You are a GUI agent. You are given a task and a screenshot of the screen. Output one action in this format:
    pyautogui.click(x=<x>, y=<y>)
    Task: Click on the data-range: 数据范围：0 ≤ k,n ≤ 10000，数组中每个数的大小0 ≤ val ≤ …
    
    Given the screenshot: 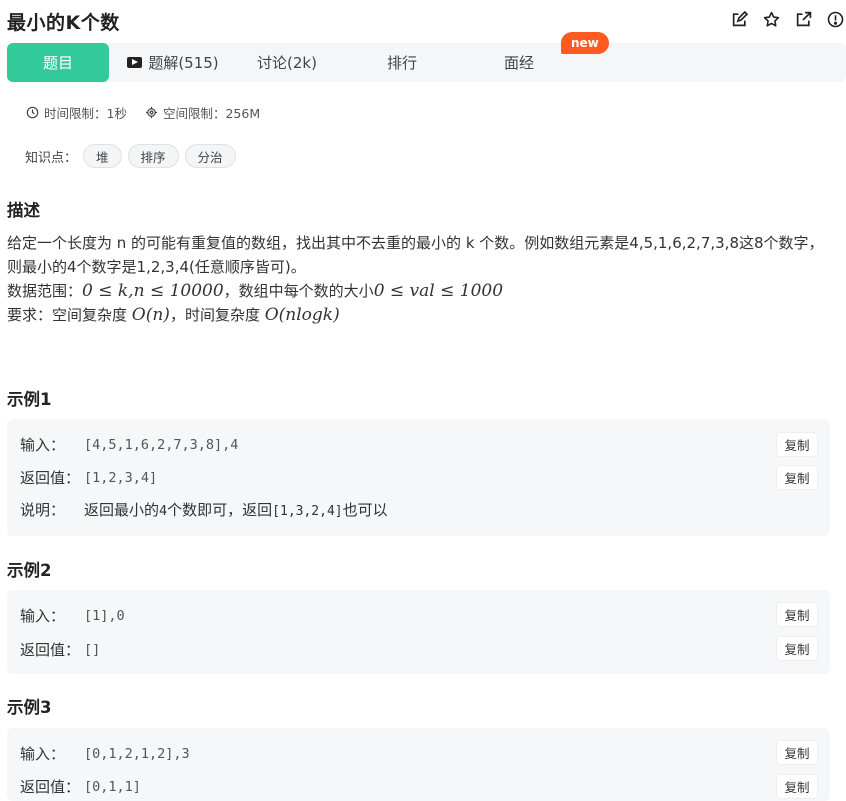 What is the action you would take?
    pyautogui.click(x=417, y=291)
    